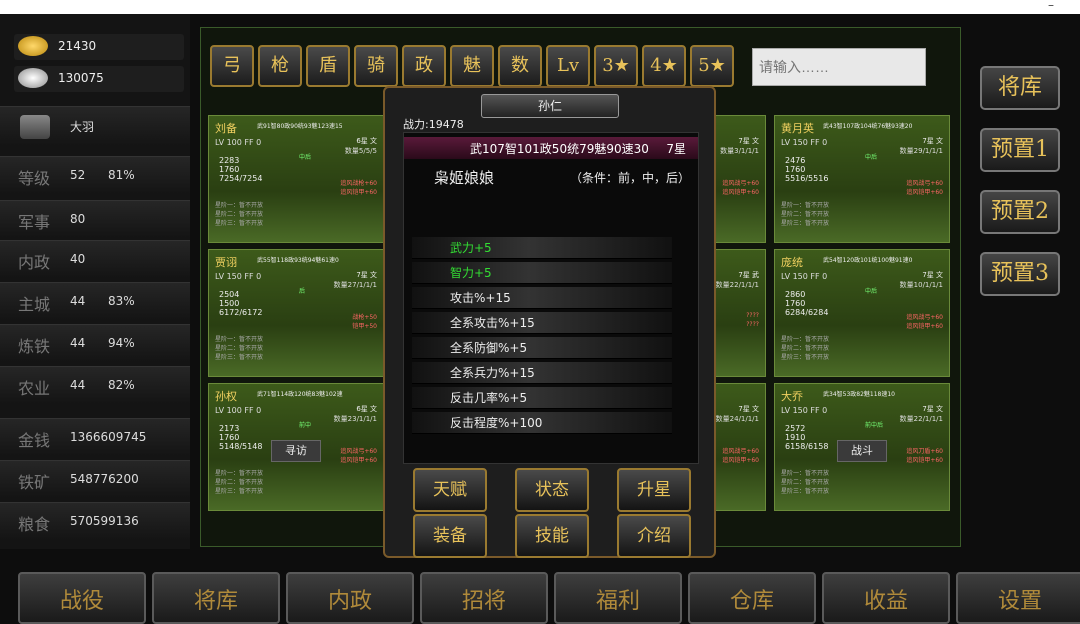 The image size is (1080, 624). Describe the element at coordinates (121, 175) in the screenshot. I see `stat-percent: 81%` at that location.